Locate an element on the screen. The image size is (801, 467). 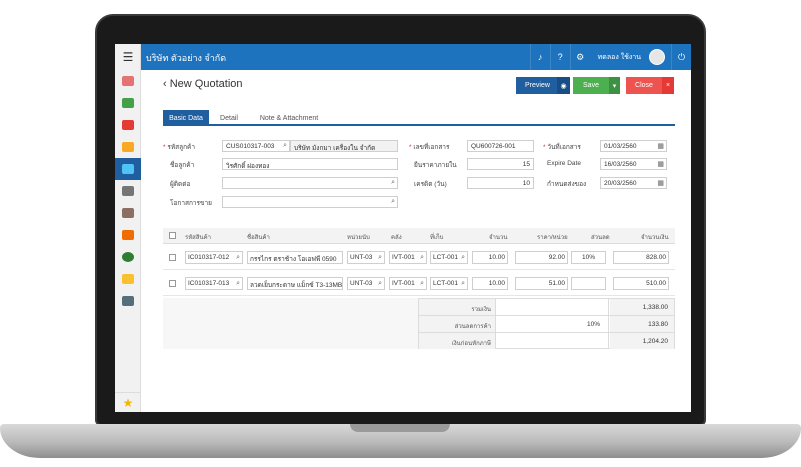
eye-icon: ◉ is located at coordinates (563, 85).